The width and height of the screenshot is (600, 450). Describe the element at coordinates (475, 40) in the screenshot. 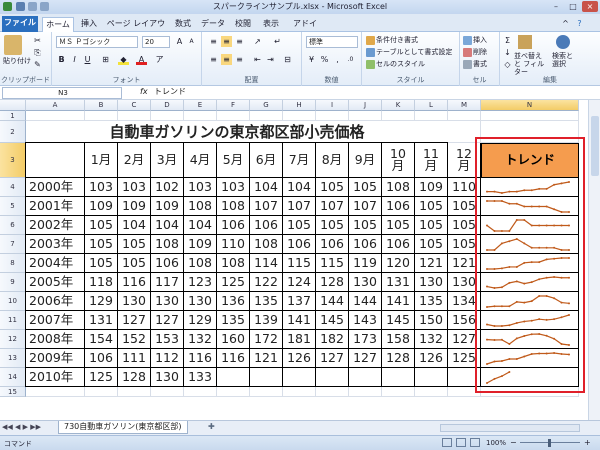

I see `insert-cells-button: 挿入` at that location.